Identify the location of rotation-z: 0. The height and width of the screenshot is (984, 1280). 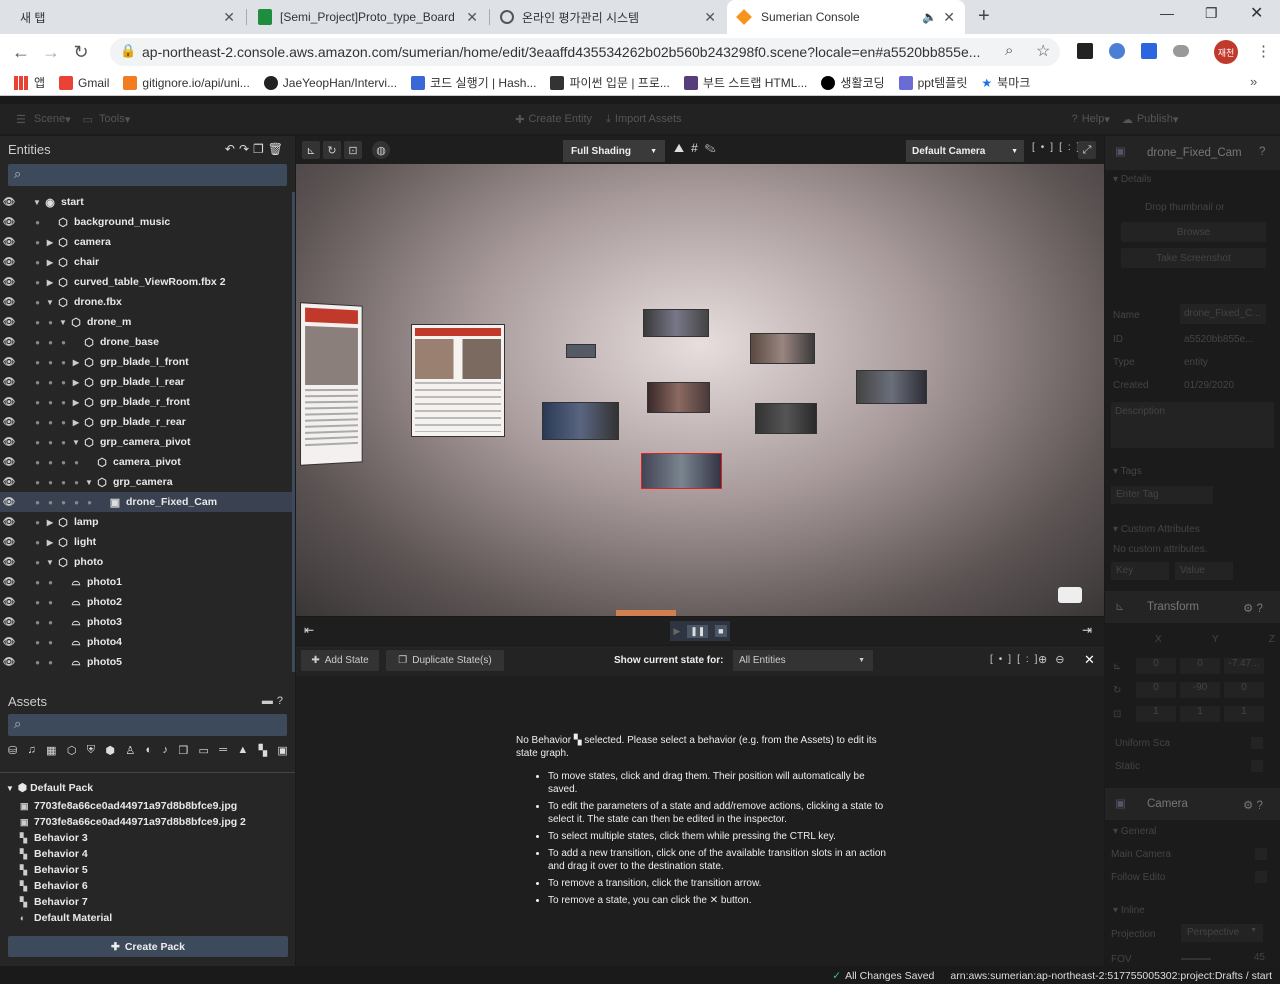
(1244, 690).